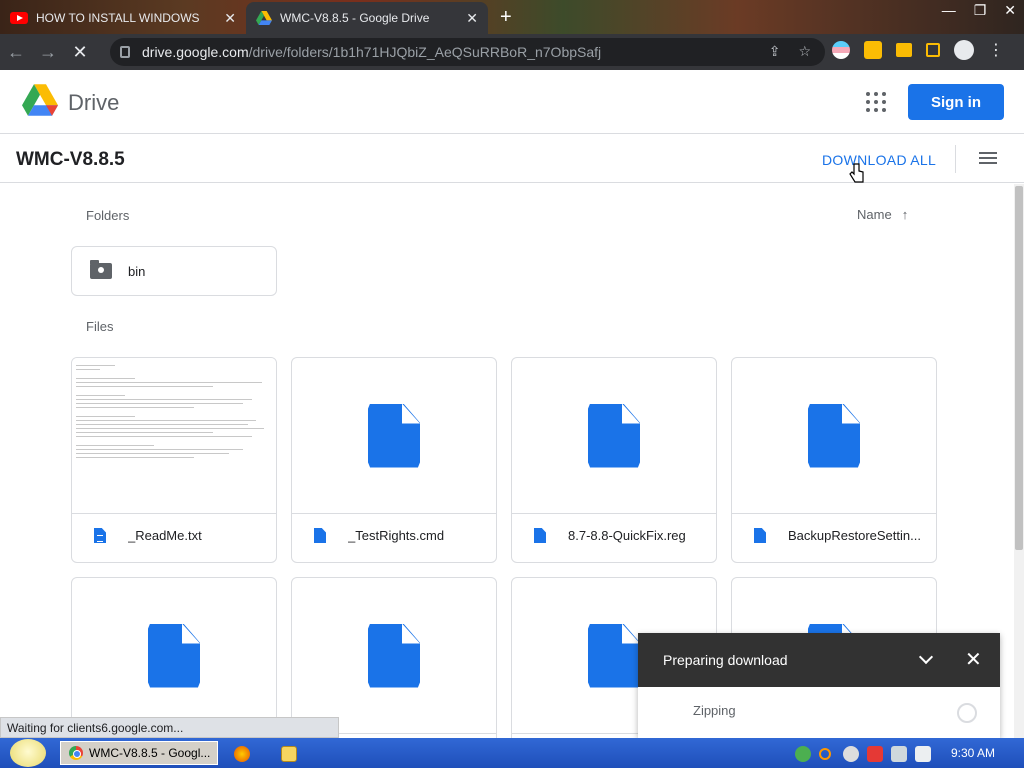 This screenshot has width=1024, height=768. What do you see at coordinates (949, 10) in the screenshot?
I see `minimize-icon: —` at bounding box center [949, 10].